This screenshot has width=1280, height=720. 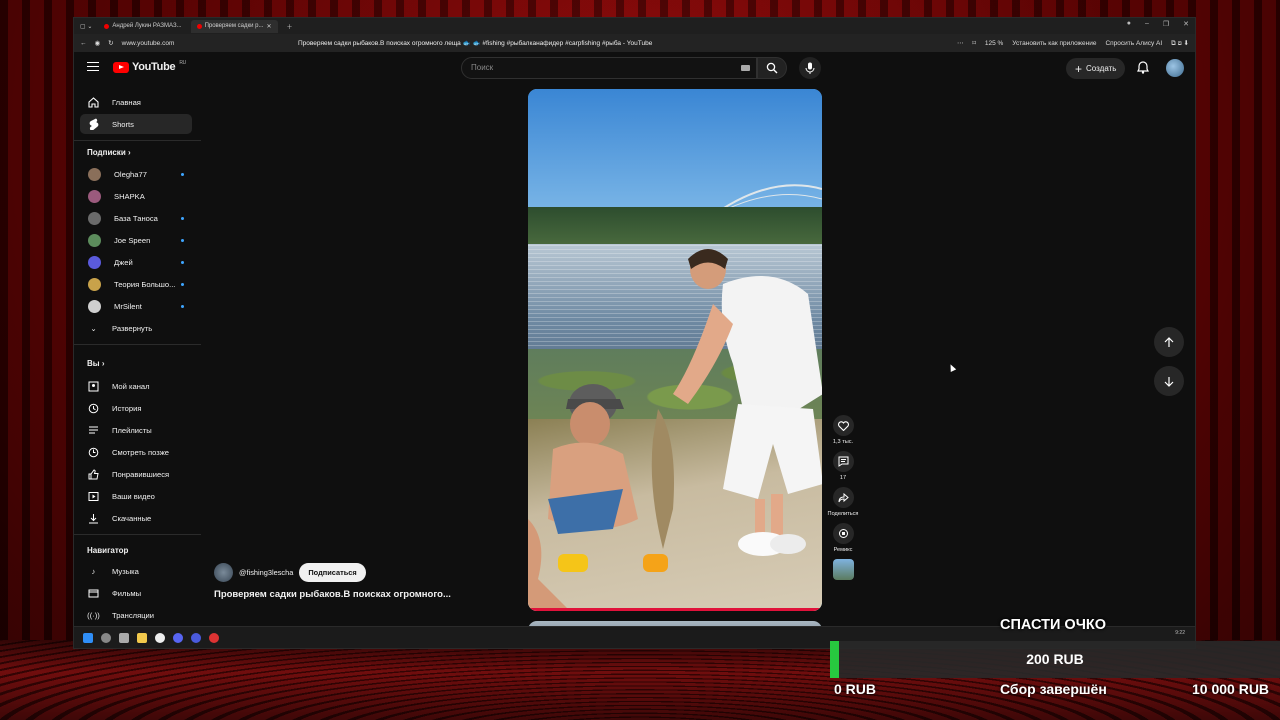 I want to click on donation-min: 0 RUB, so click(x=855, y=689).